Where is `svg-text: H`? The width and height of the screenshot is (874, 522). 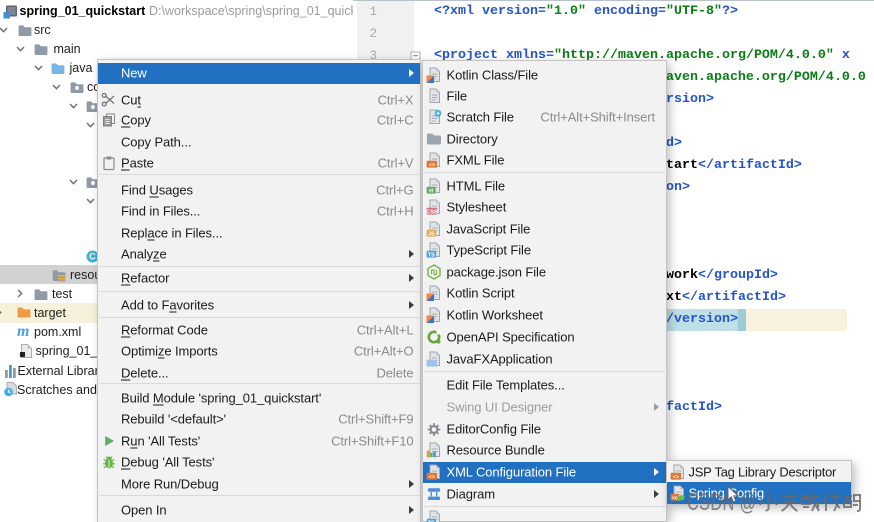
svg-text: H is located at coordinates (431, 191).